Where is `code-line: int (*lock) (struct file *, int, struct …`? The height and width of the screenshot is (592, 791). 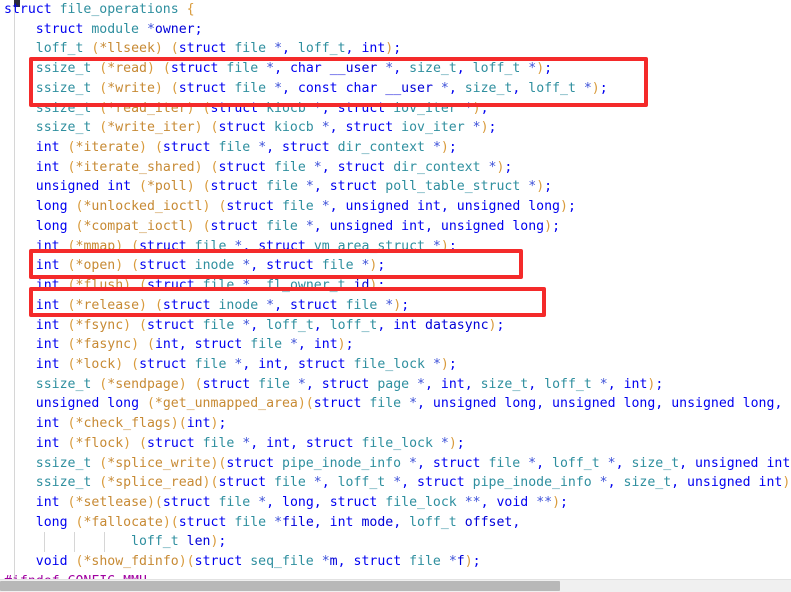
code-line: int (*lock) (struct file *, int, struct … is located at coordinates (395, 365).